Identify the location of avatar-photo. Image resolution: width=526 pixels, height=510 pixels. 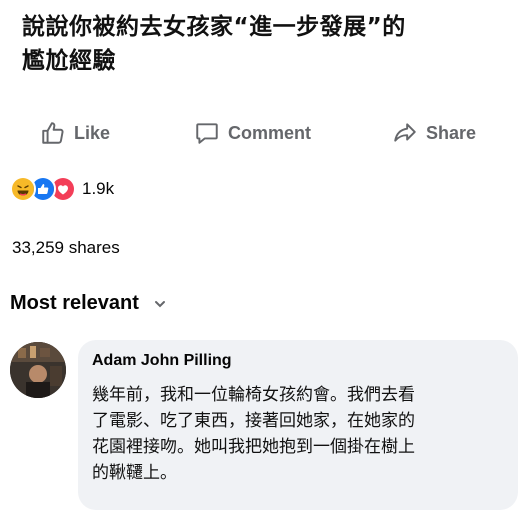
(38, 370).